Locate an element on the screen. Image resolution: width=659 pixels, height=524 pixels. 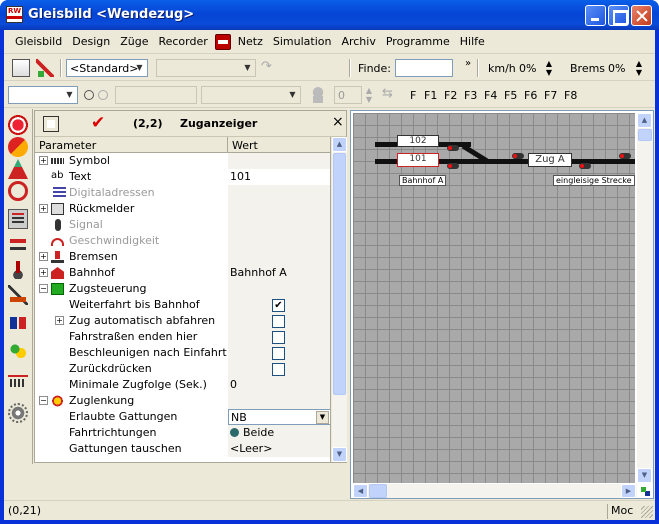
find-label: Finde: is located at coordinates (375, 68).